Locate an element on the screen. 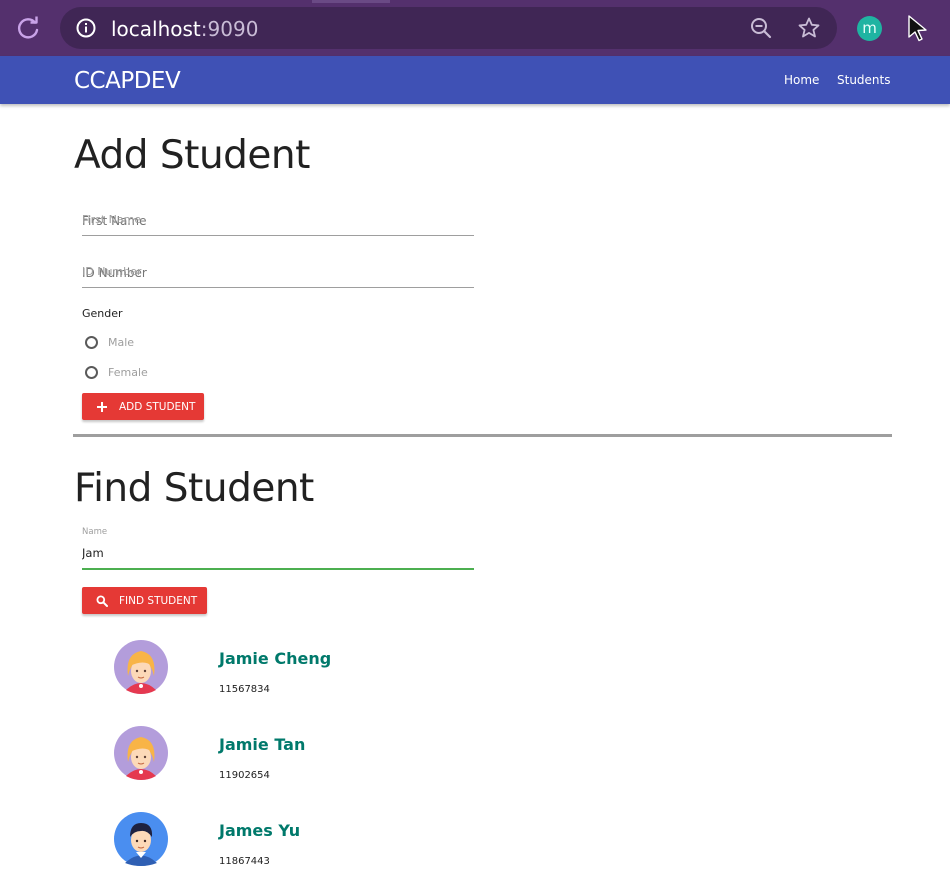 The height and width of the screenshot is (890, 950). gender-radio-male is located at coordinates (91, 342).